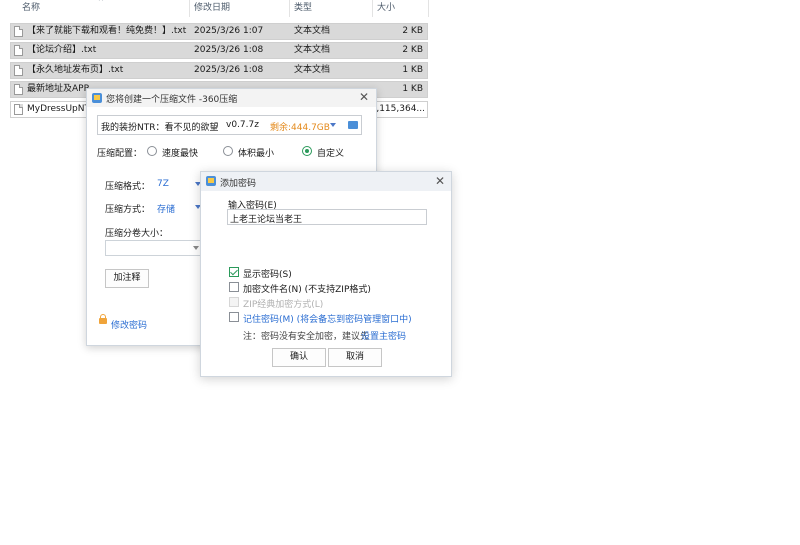  What do you see at coordinates (283, 305) in the screenshot?
I see `zip-classic-label: ZIP经典加密方式(L)` at bounding box center [283, 305].